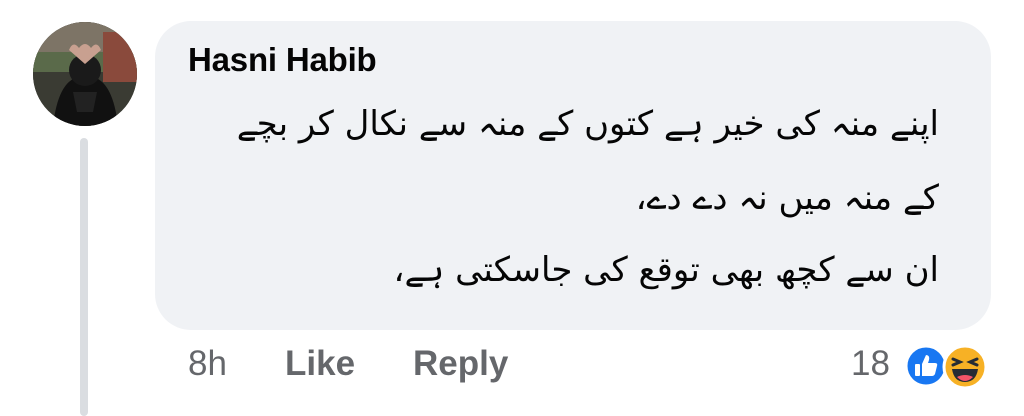 The image size is (1024, 416). I want to click on thread-line, so click(84, 277).